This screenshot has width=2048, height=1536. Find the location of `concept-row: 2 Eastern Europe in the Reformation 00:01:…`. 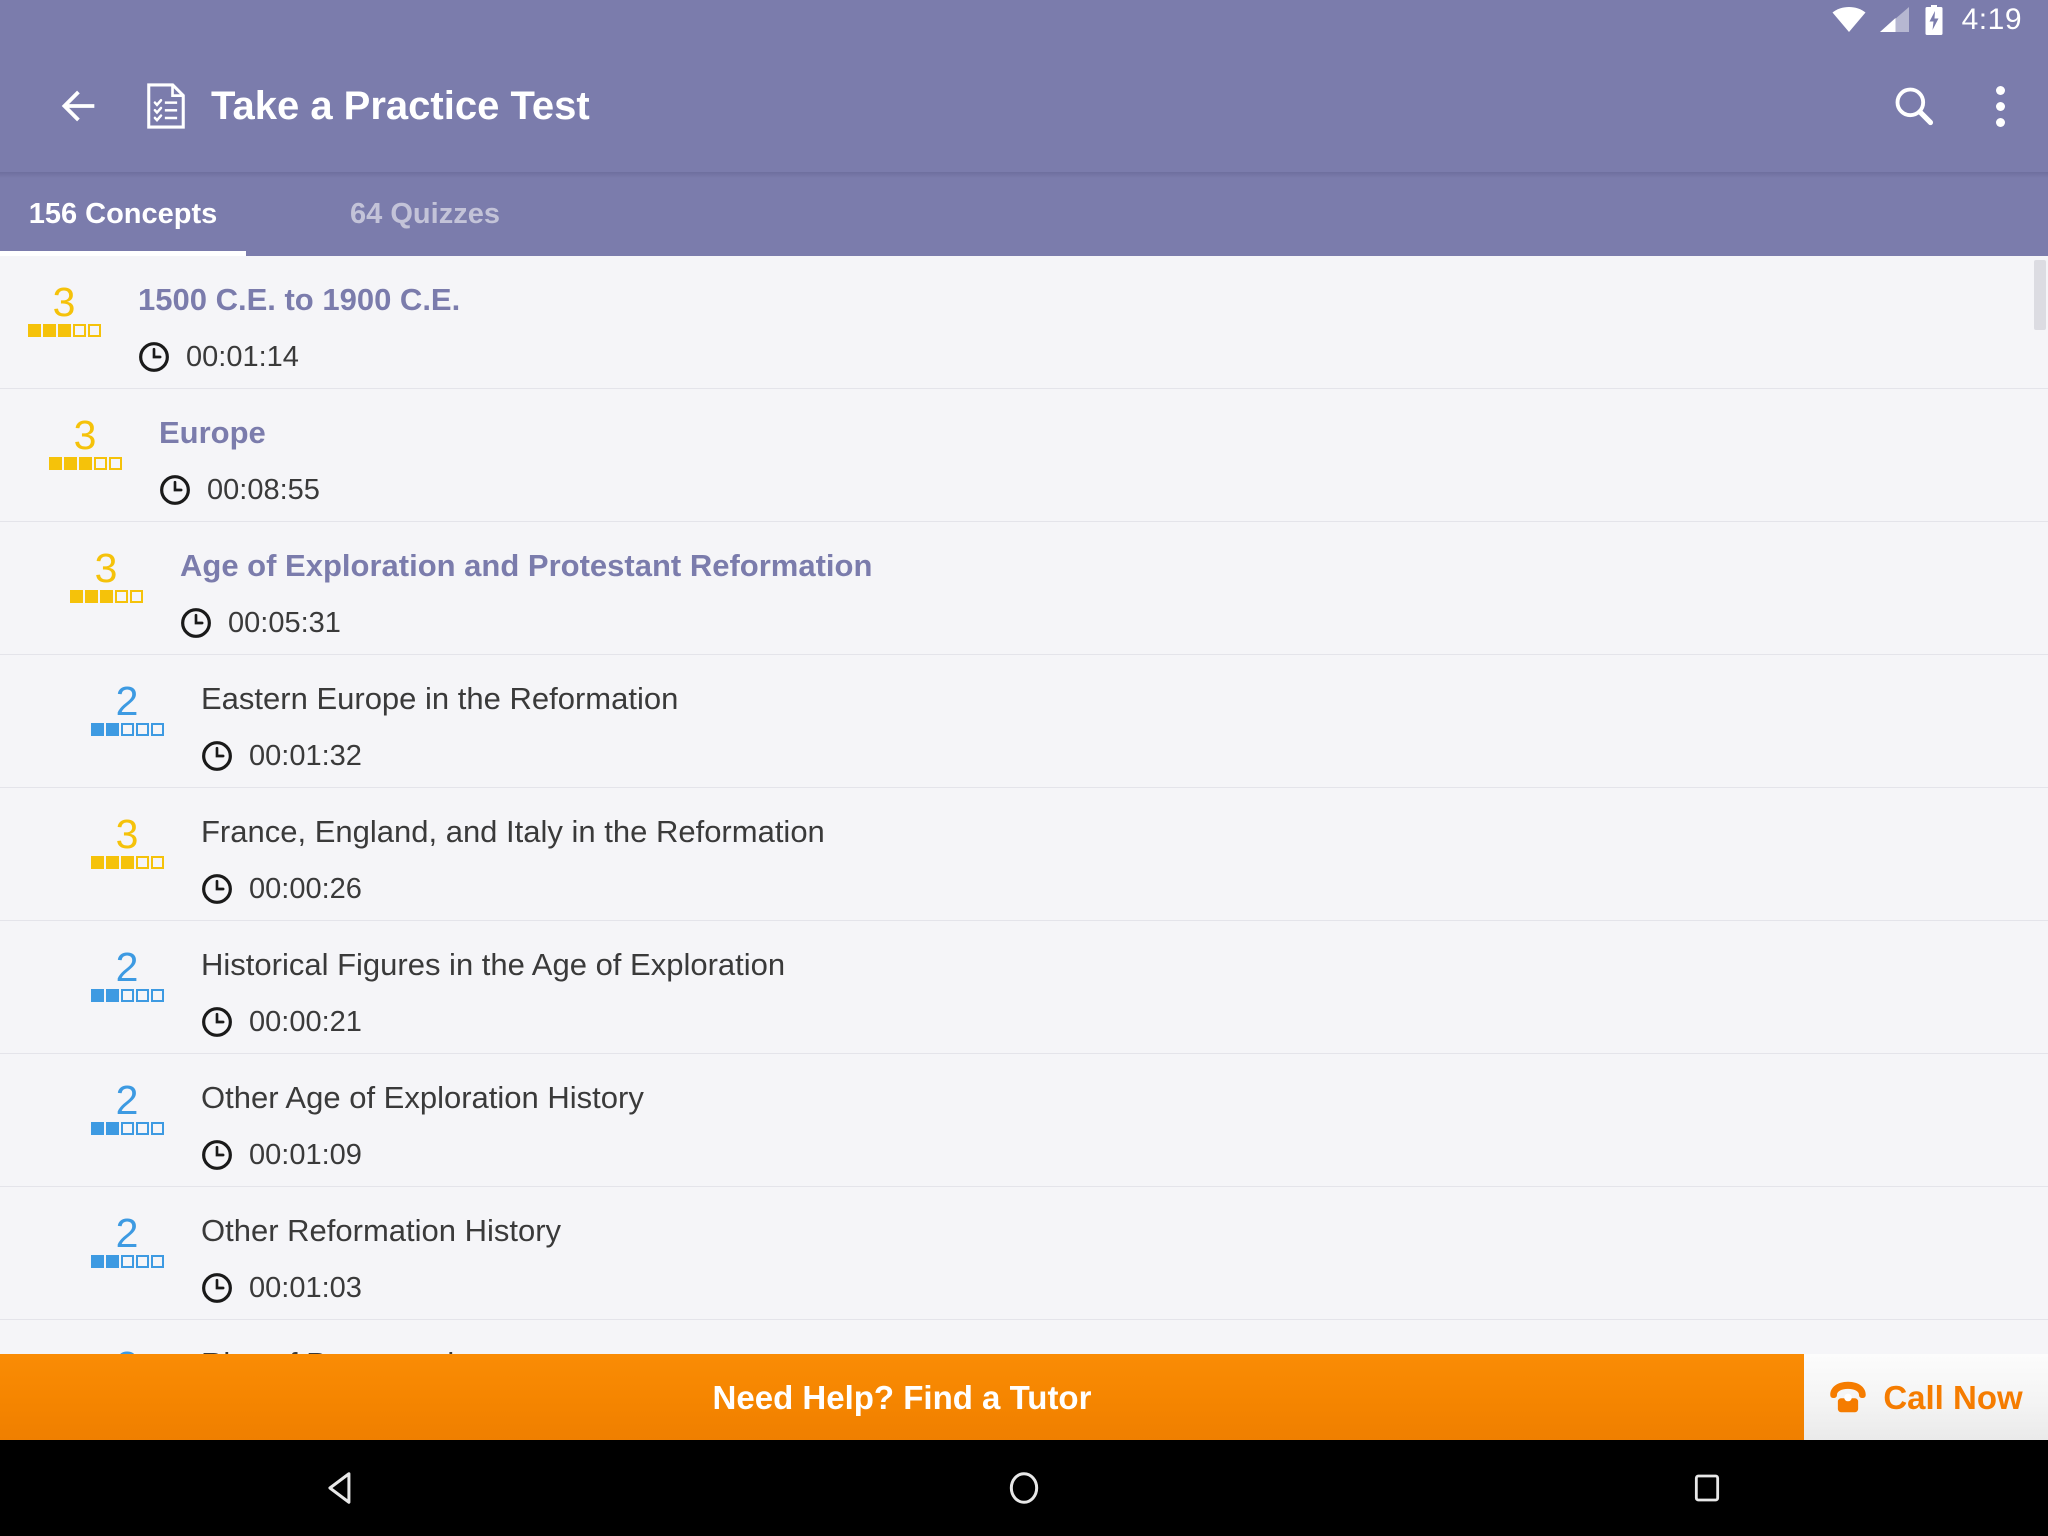

concept-row: 2 Eastern Europe in the Reformation 00:01:… is located at coordinates (1024, 721).